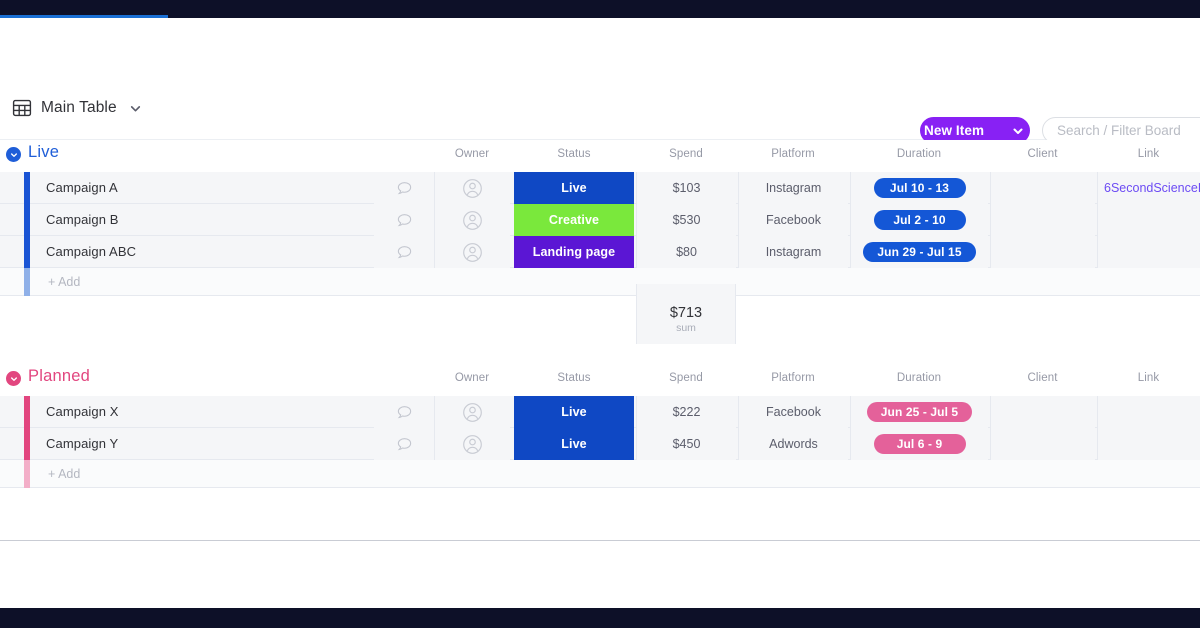 The image size is (1200, 628). I want to click on cell-duration: Jul 2 - 10, so click(919, 220).